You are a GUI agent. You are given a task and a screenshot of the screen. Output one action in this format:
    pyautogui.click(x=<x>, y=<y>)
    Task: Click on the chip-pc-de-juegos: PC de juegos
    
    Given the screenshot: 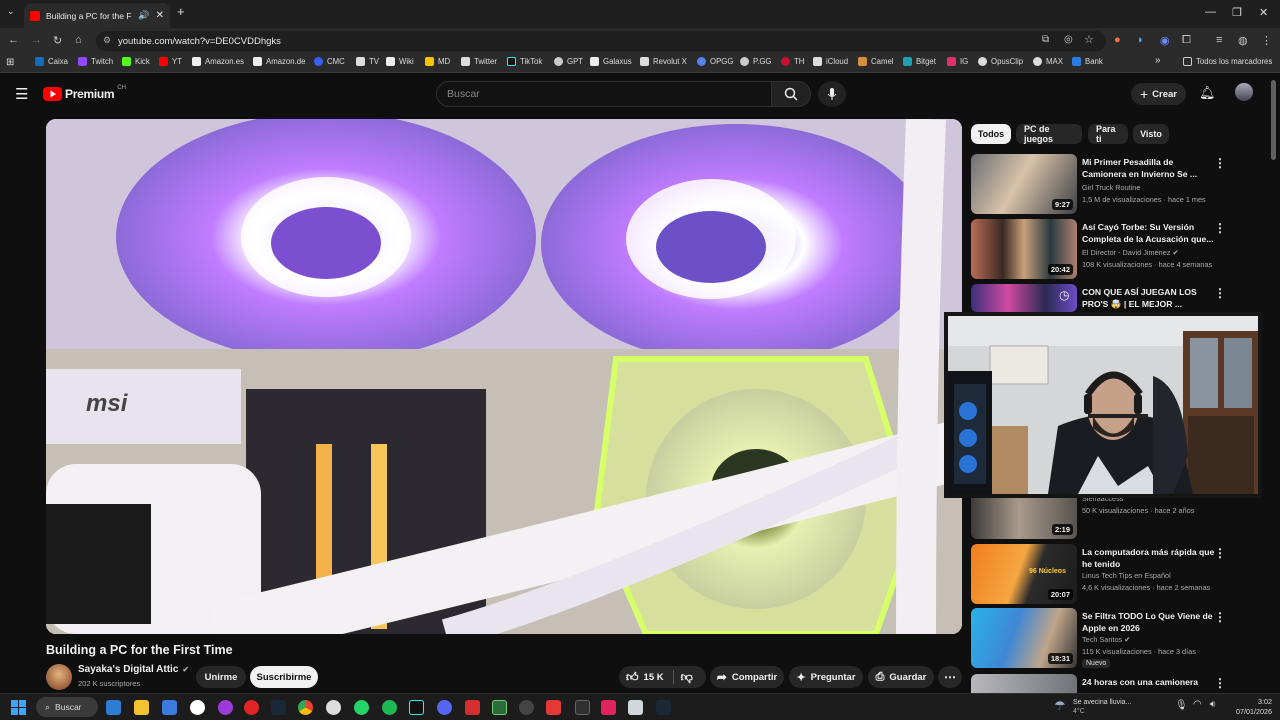 What is the action you would take?
    pyautogui.click(x=1049, y=134)
    